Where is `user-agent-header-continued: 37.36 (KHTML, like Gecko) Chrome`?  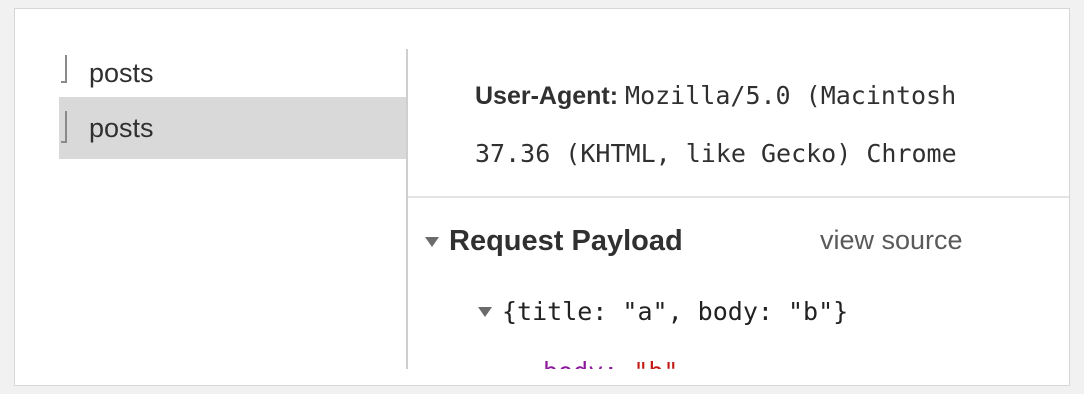 user-agent-header-continued: 37.36 (KHTML, like Gecko) Chrome is located at coordinates (716, 154).